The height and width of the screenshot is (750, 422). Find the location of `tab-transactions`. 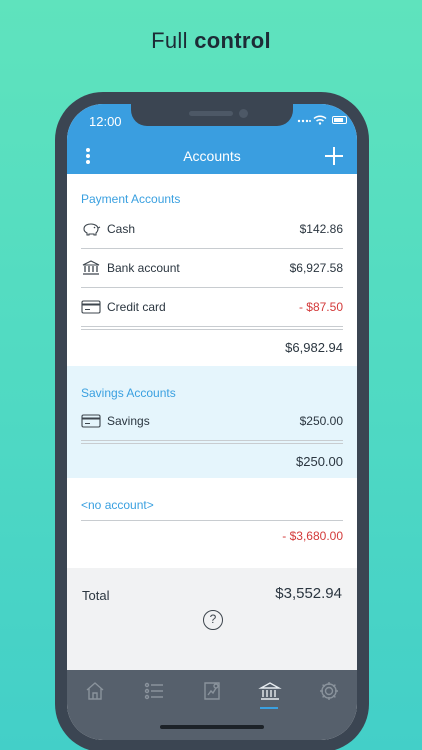

tab-transactions is located at coordinates (154, 691).